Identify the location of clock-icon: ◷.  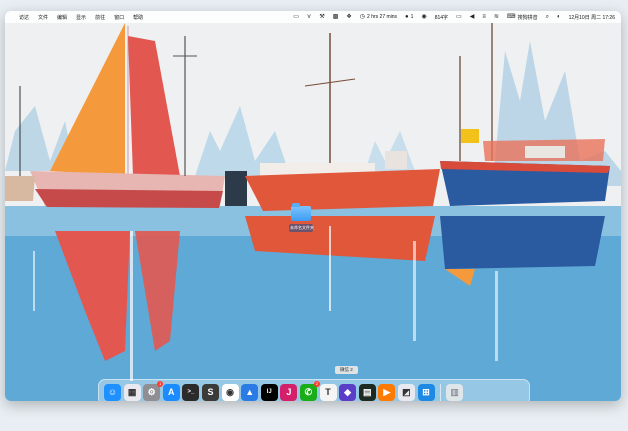
(362, 17).